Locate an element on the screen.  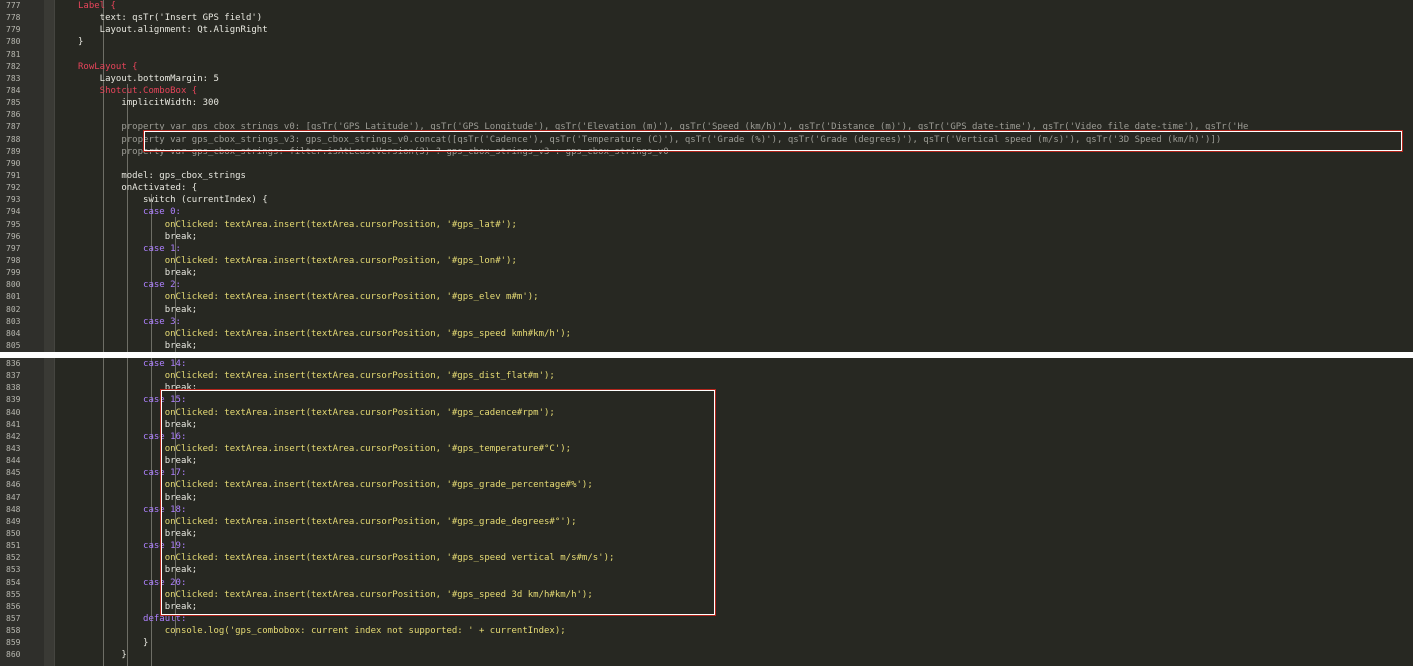
code-line: 836 case 14: is located at coordinates (706, 364).